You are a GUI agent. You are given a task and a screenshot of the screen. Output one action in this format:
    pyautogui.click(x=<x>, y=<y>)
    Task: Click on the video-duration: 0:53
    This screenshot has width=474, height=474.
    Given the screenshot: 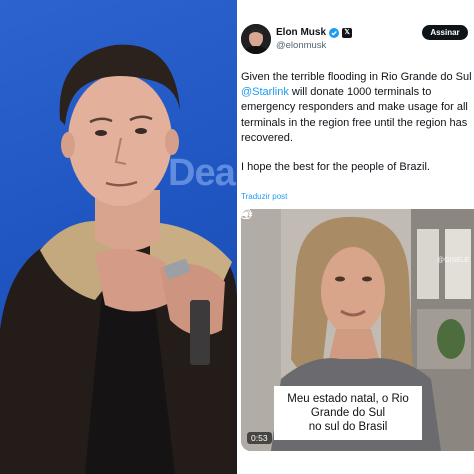 What is the action you would take?
    pyautogui.click(x=259, y=438)
    